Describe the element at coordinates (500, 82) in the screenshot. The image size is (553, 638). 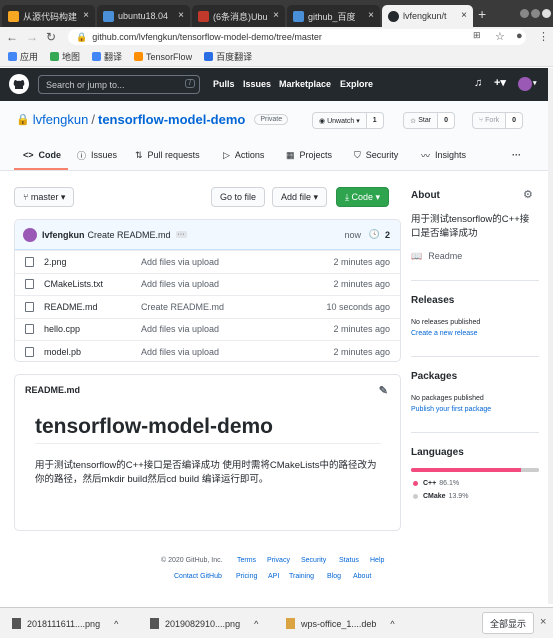
I see `create-new-plus-icon: +▾` at that location.